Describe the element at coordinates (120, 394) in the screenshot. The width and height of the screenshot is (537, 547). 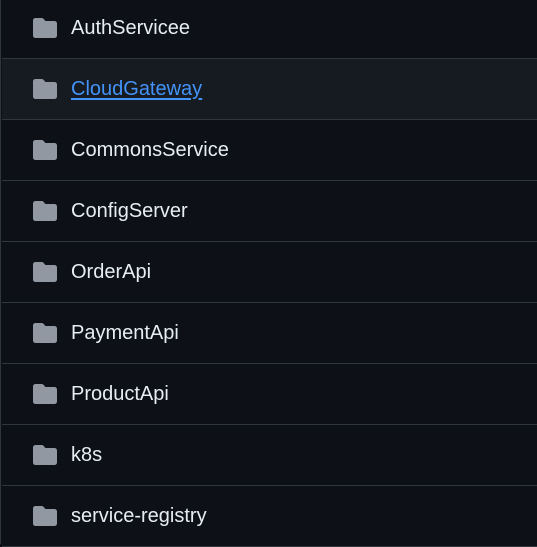
I see `folder-name-link: ProductApi` at that location.